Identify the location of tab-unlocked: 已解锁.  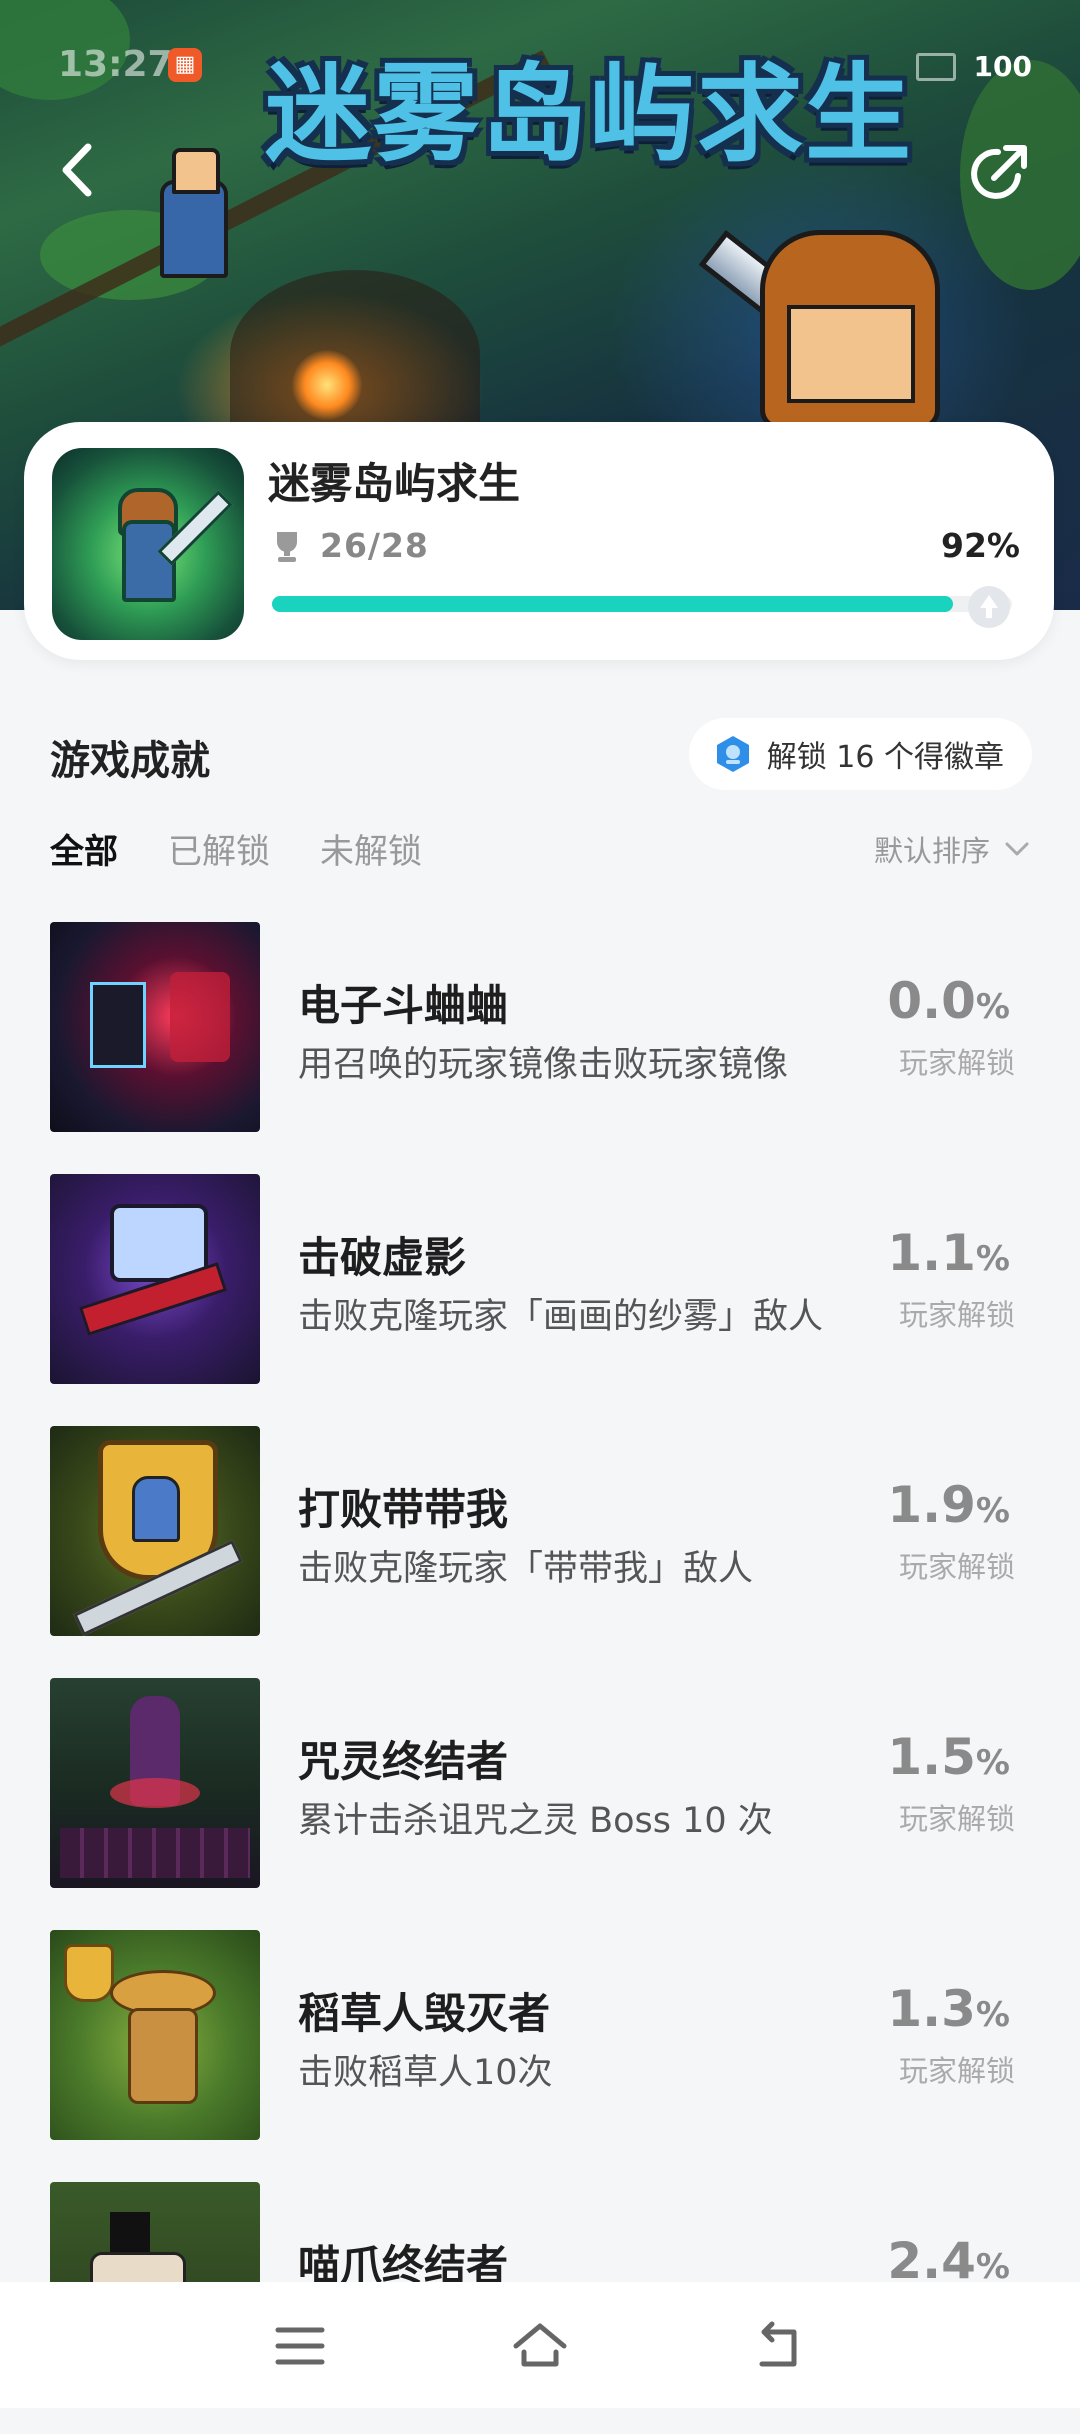
(219, 848).